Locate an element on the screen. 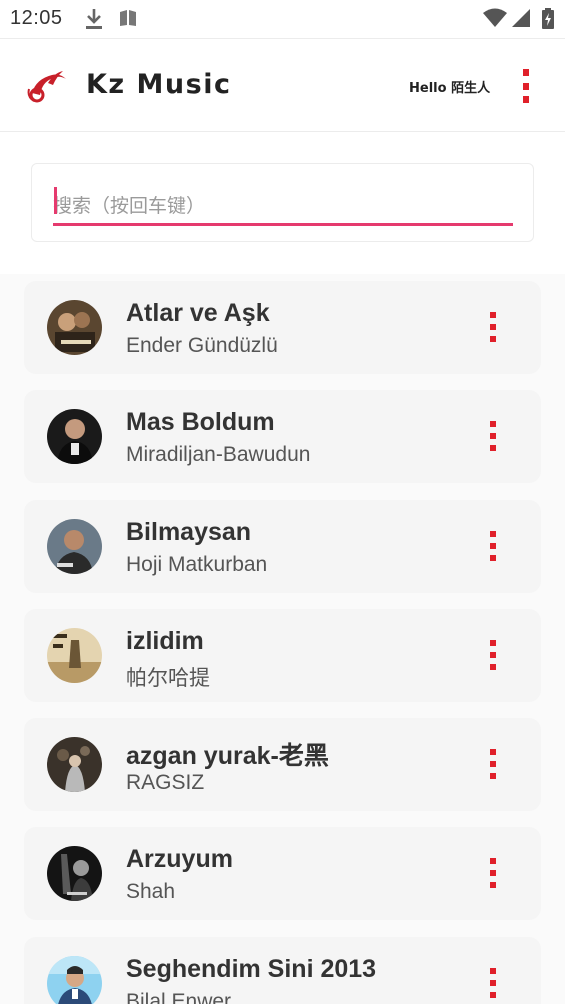  song-title: Bilmaysan is located at coordinates (189, 532).